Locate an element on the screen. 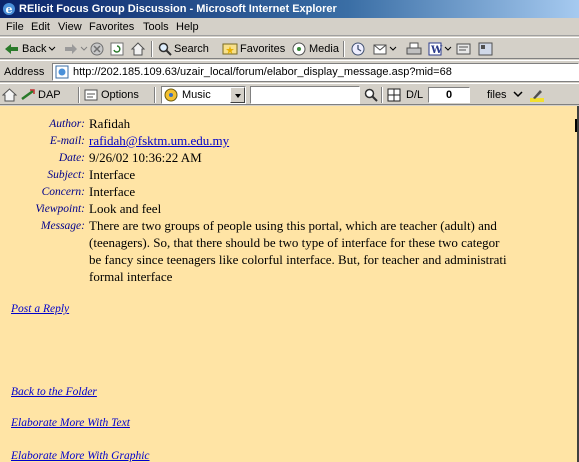 The height and width of the screenshot is (462, 579). pencil-icon is located at coordinates (537, 96).